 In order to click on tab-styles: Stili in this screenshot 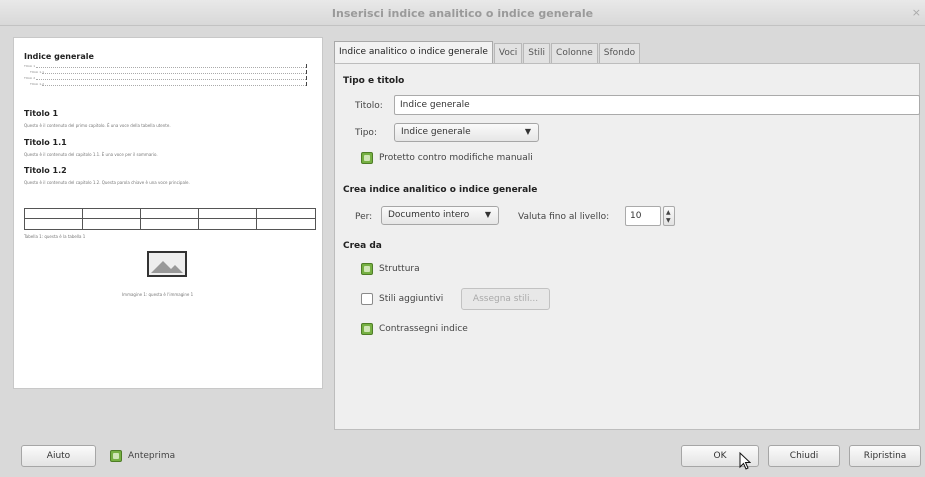, I will do `click(537, 53)`.